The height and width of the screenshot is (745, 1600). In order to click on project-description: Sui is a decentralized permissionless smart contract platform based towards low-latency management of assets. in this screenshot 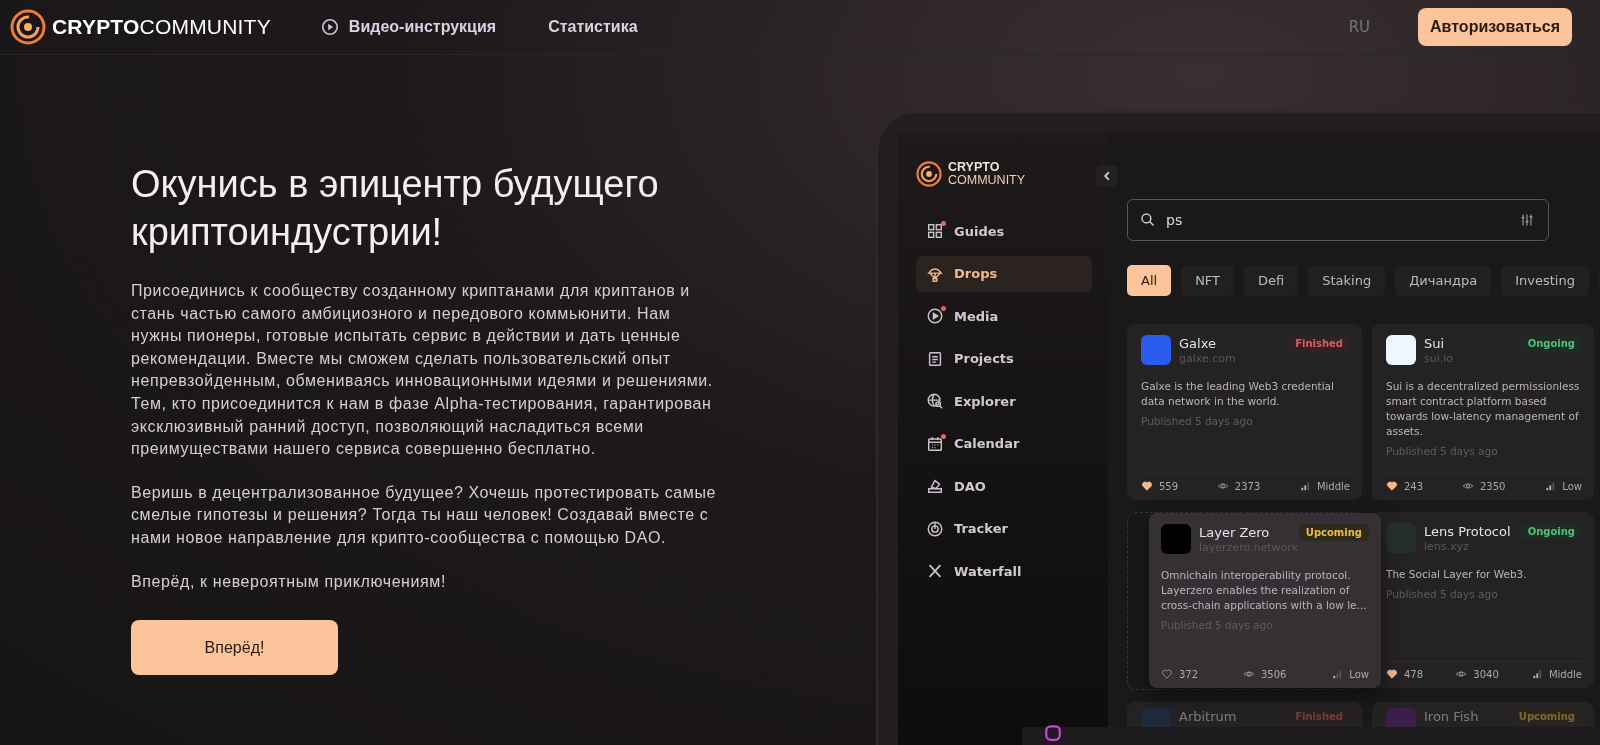, I will do `click(1483, 409)`.